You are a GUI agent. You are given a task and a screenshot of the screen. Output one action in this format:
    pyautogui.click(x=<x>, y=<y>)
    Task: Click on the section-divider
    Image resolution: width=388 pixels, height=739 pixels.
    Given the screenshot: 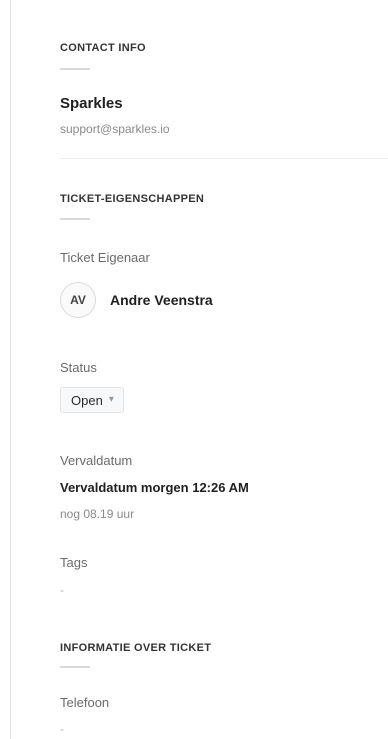 What is the action you would take?
    pyautogui.click(x=224, y=158)
    